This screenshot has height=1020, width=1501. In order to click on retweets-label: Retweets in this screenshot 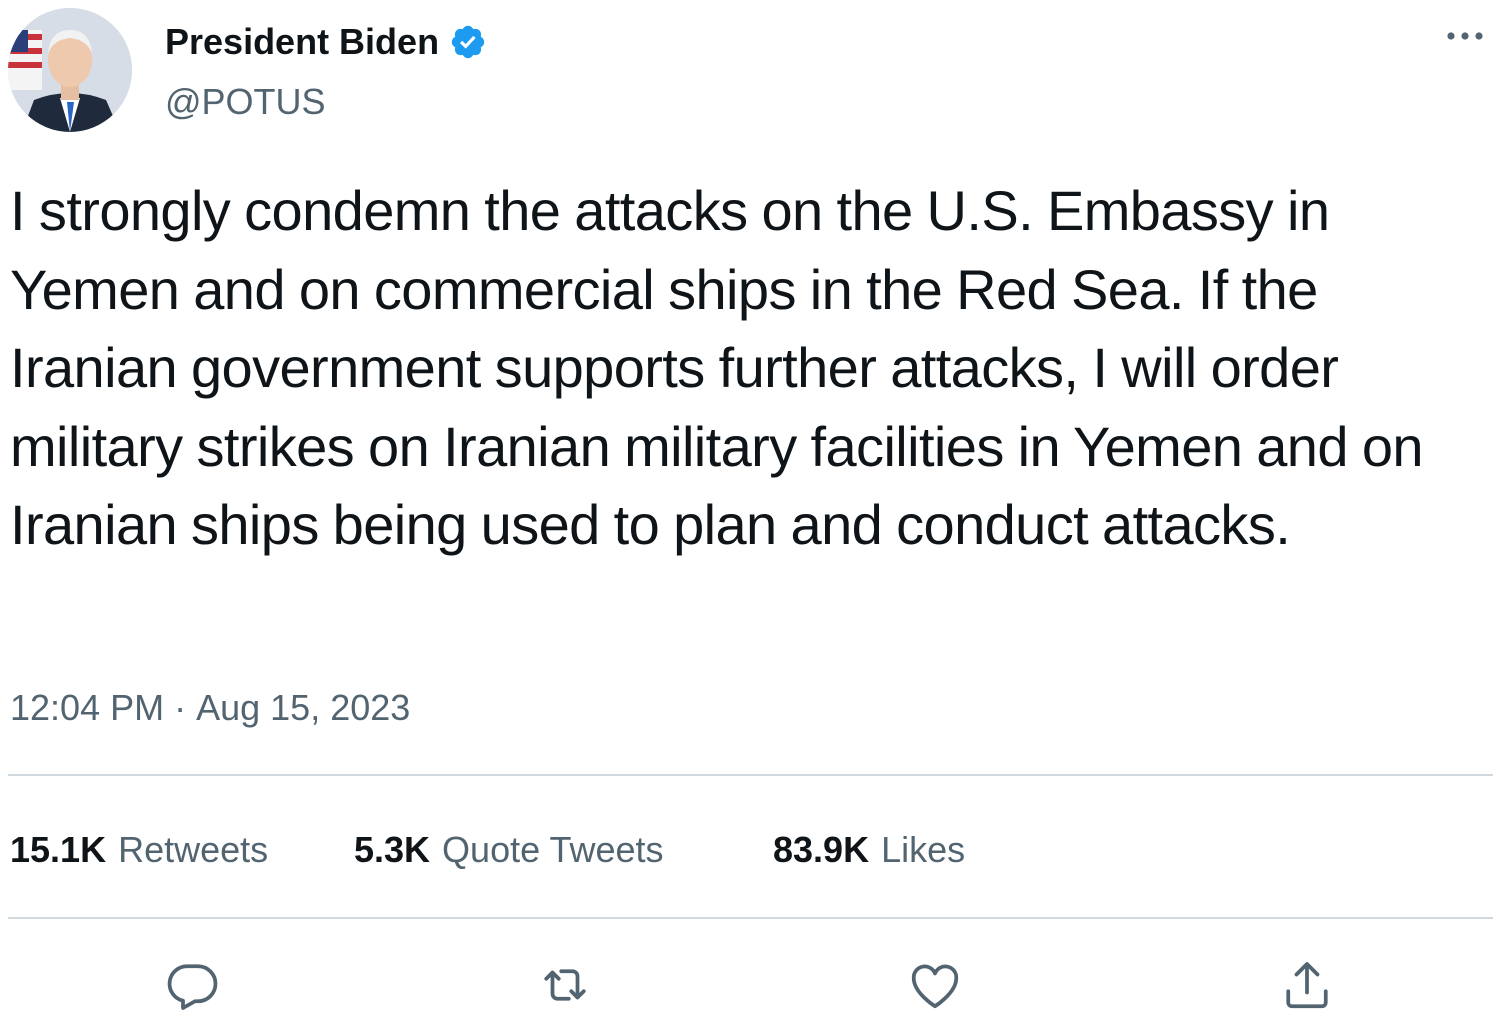, I will do `click(193, 849)`.